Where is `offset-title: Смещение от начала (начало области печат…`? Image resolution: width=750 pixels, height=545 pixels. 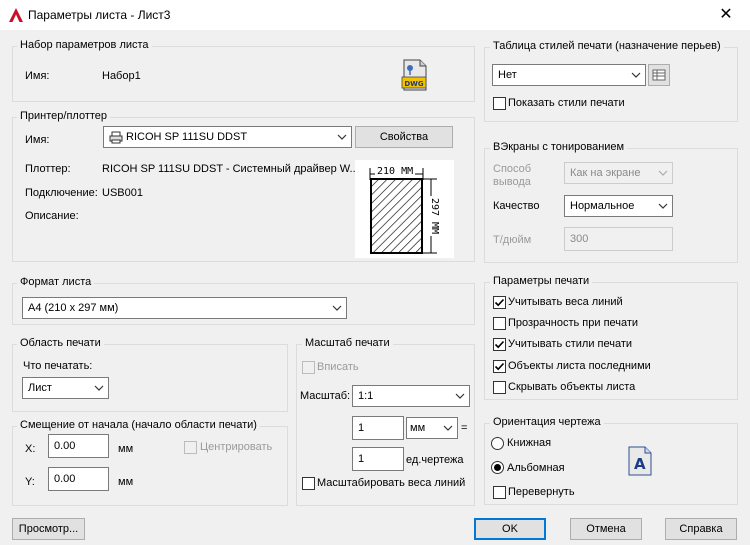 offset-title: Смещение от начала (начало области печат… is located at coordinates (138, 425).